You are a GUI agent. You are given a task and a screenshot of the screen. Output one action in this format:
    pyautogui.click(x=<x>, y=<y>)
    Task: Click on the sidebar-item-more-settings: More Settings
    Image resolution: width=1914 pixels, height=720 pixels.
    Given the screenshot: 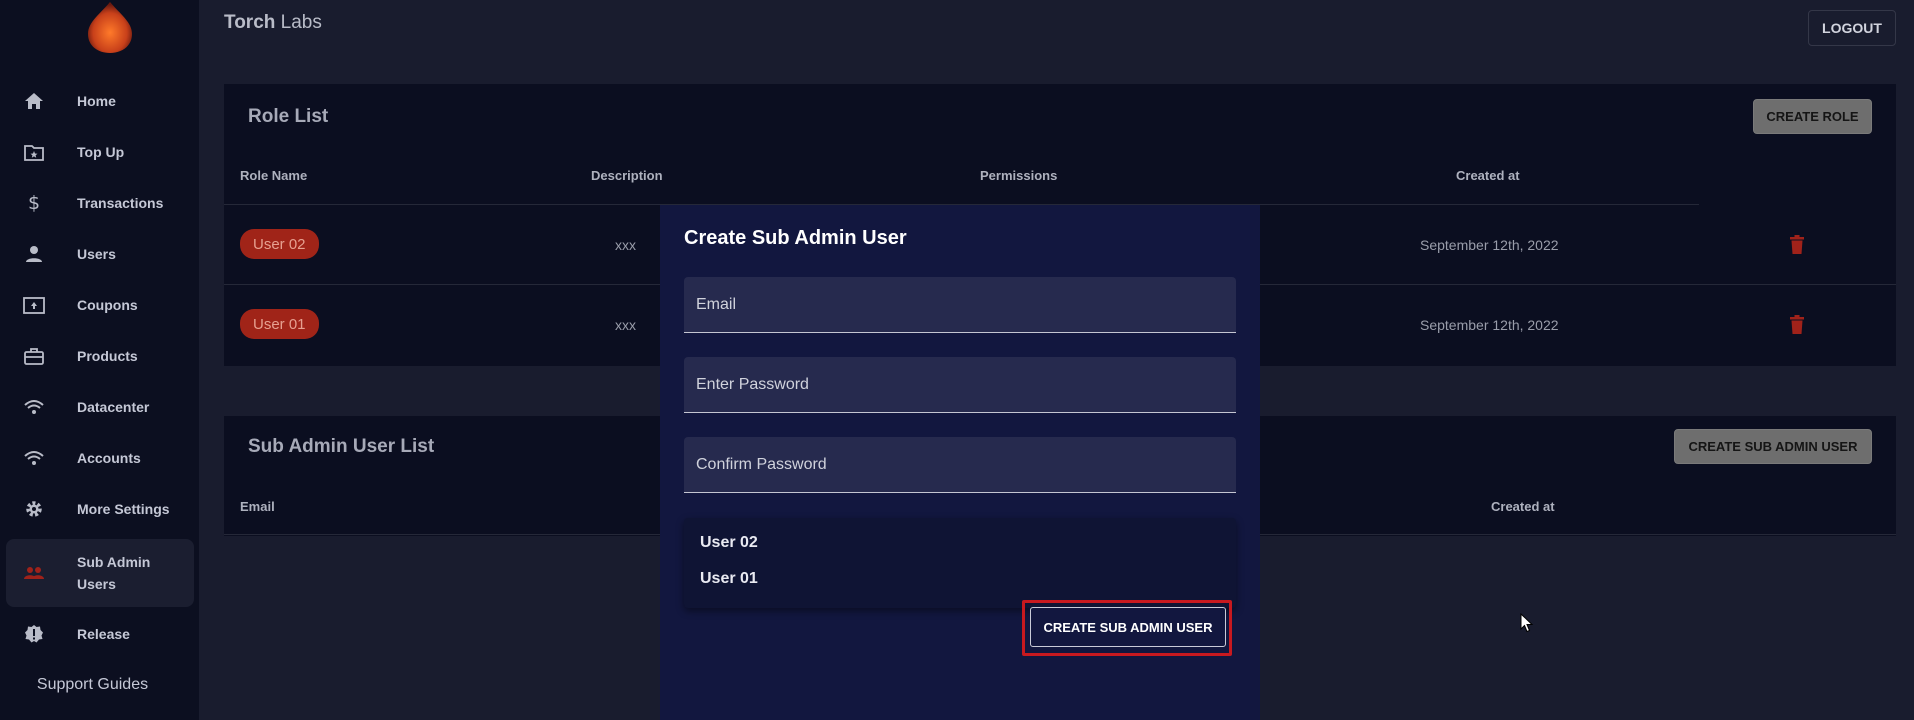 What is the action you would take?
    pyautogui.click(x=100, y=509)
    